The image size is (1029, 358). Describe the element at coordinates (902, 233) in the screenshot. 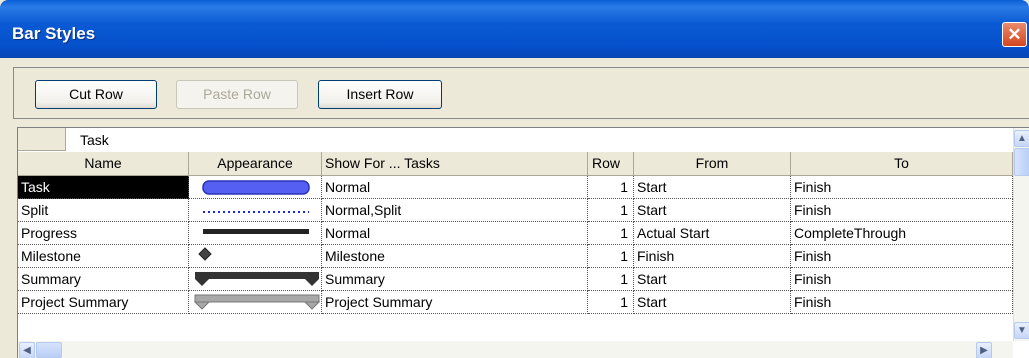

I see `cell-to: CompleteThrough` at that location.